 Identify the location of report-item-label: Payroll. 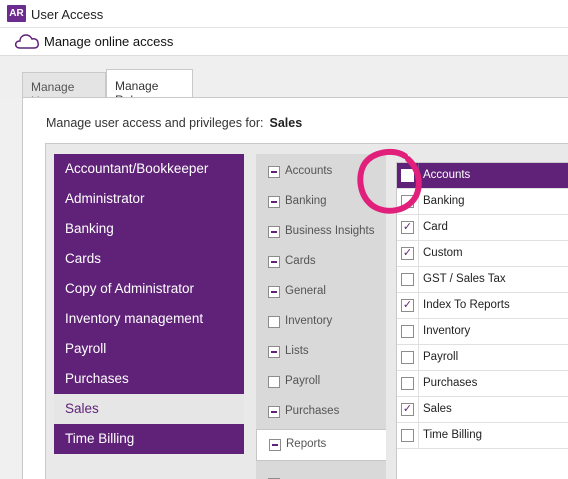
(441, 357).